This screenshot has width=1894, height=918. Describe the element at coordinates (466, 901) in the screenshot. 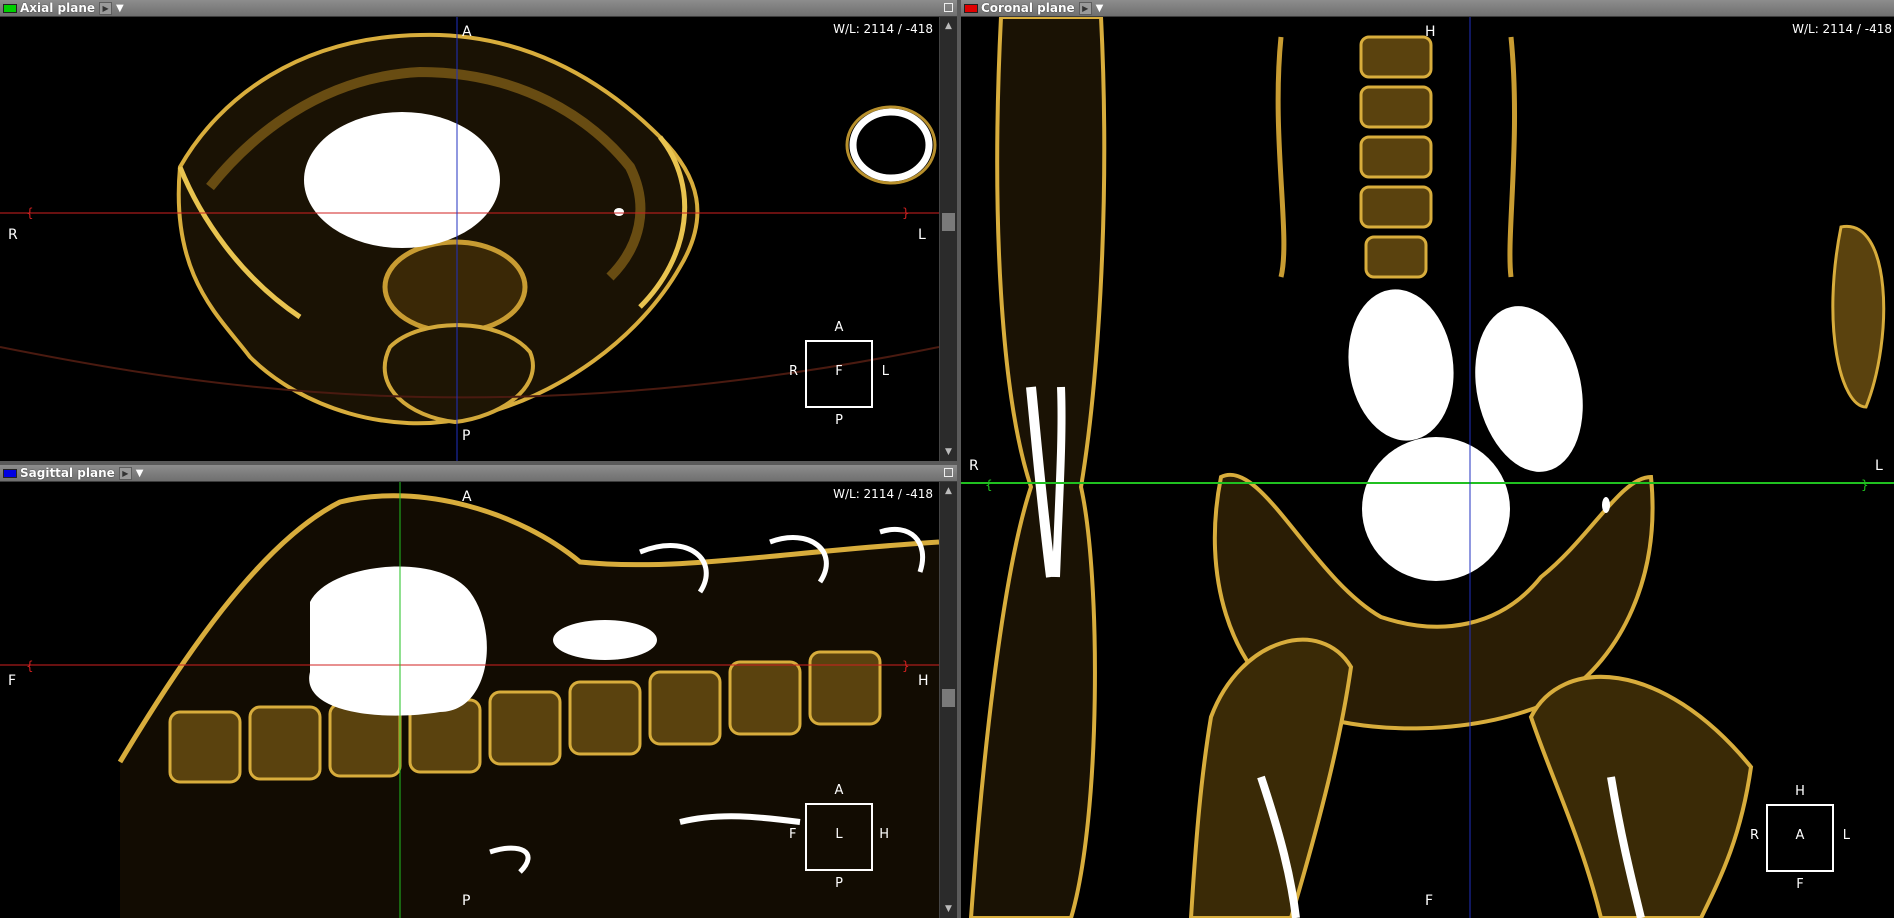

I see `sagittal-orient-bottom: P` at that location.